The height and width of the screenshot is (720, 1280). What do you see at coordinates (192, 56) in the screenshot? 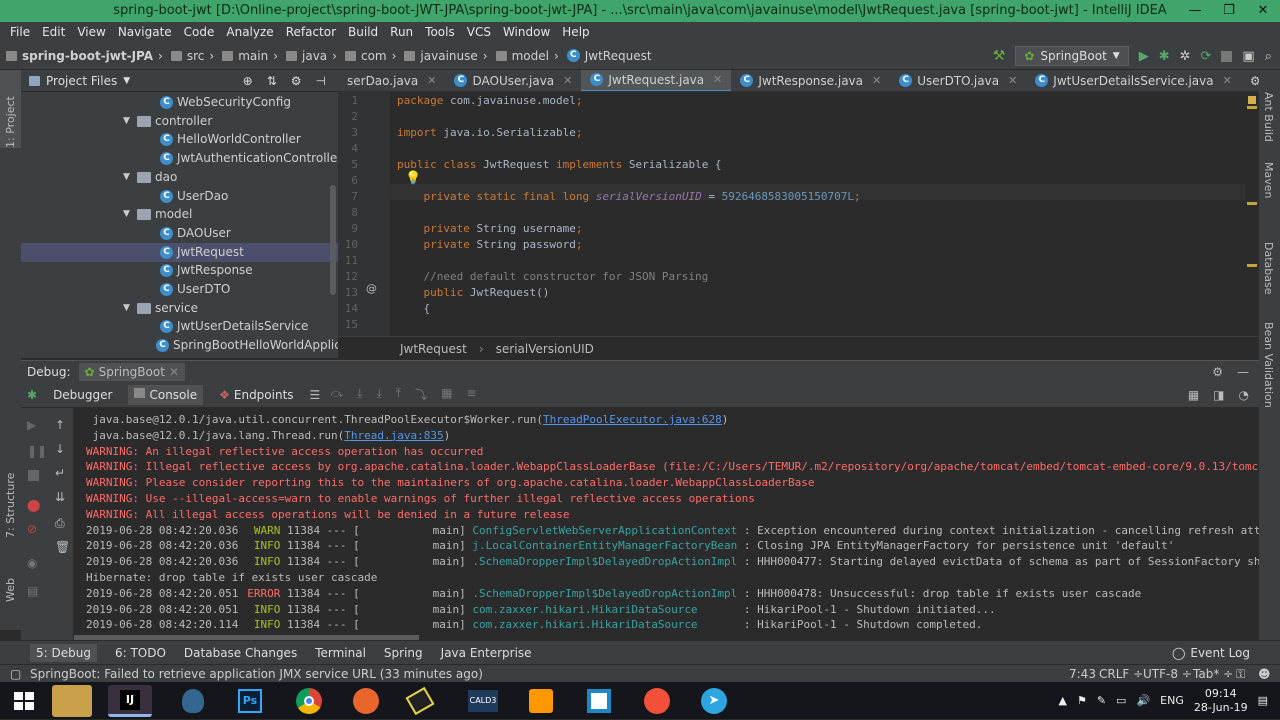
I see `breadcrumb-item: src ›` at bounding box center [192, 56].